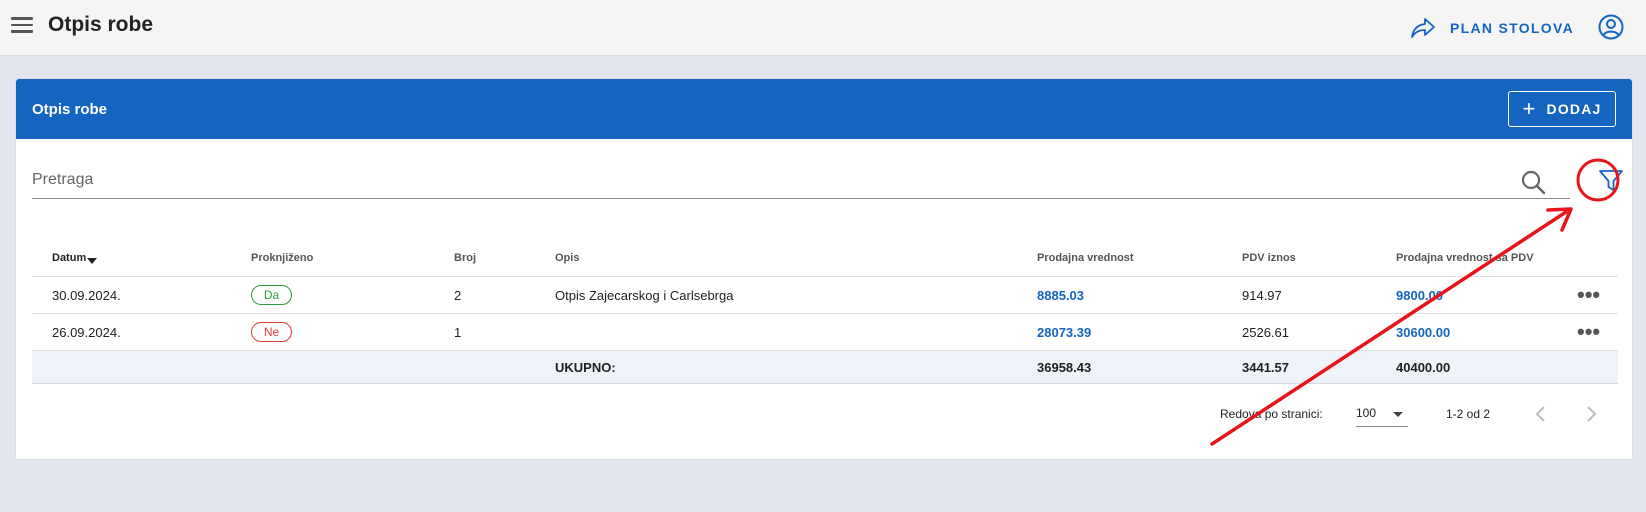  Describe the element at coordinates (22, 26) in the screenshot. I see `menu-icon` at that location.